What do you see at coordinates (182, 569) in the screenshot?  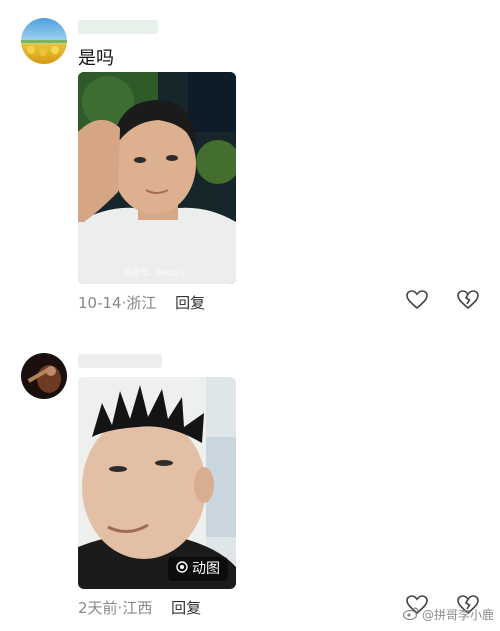 I see `gif-icon` at bounding box center [182, 569].